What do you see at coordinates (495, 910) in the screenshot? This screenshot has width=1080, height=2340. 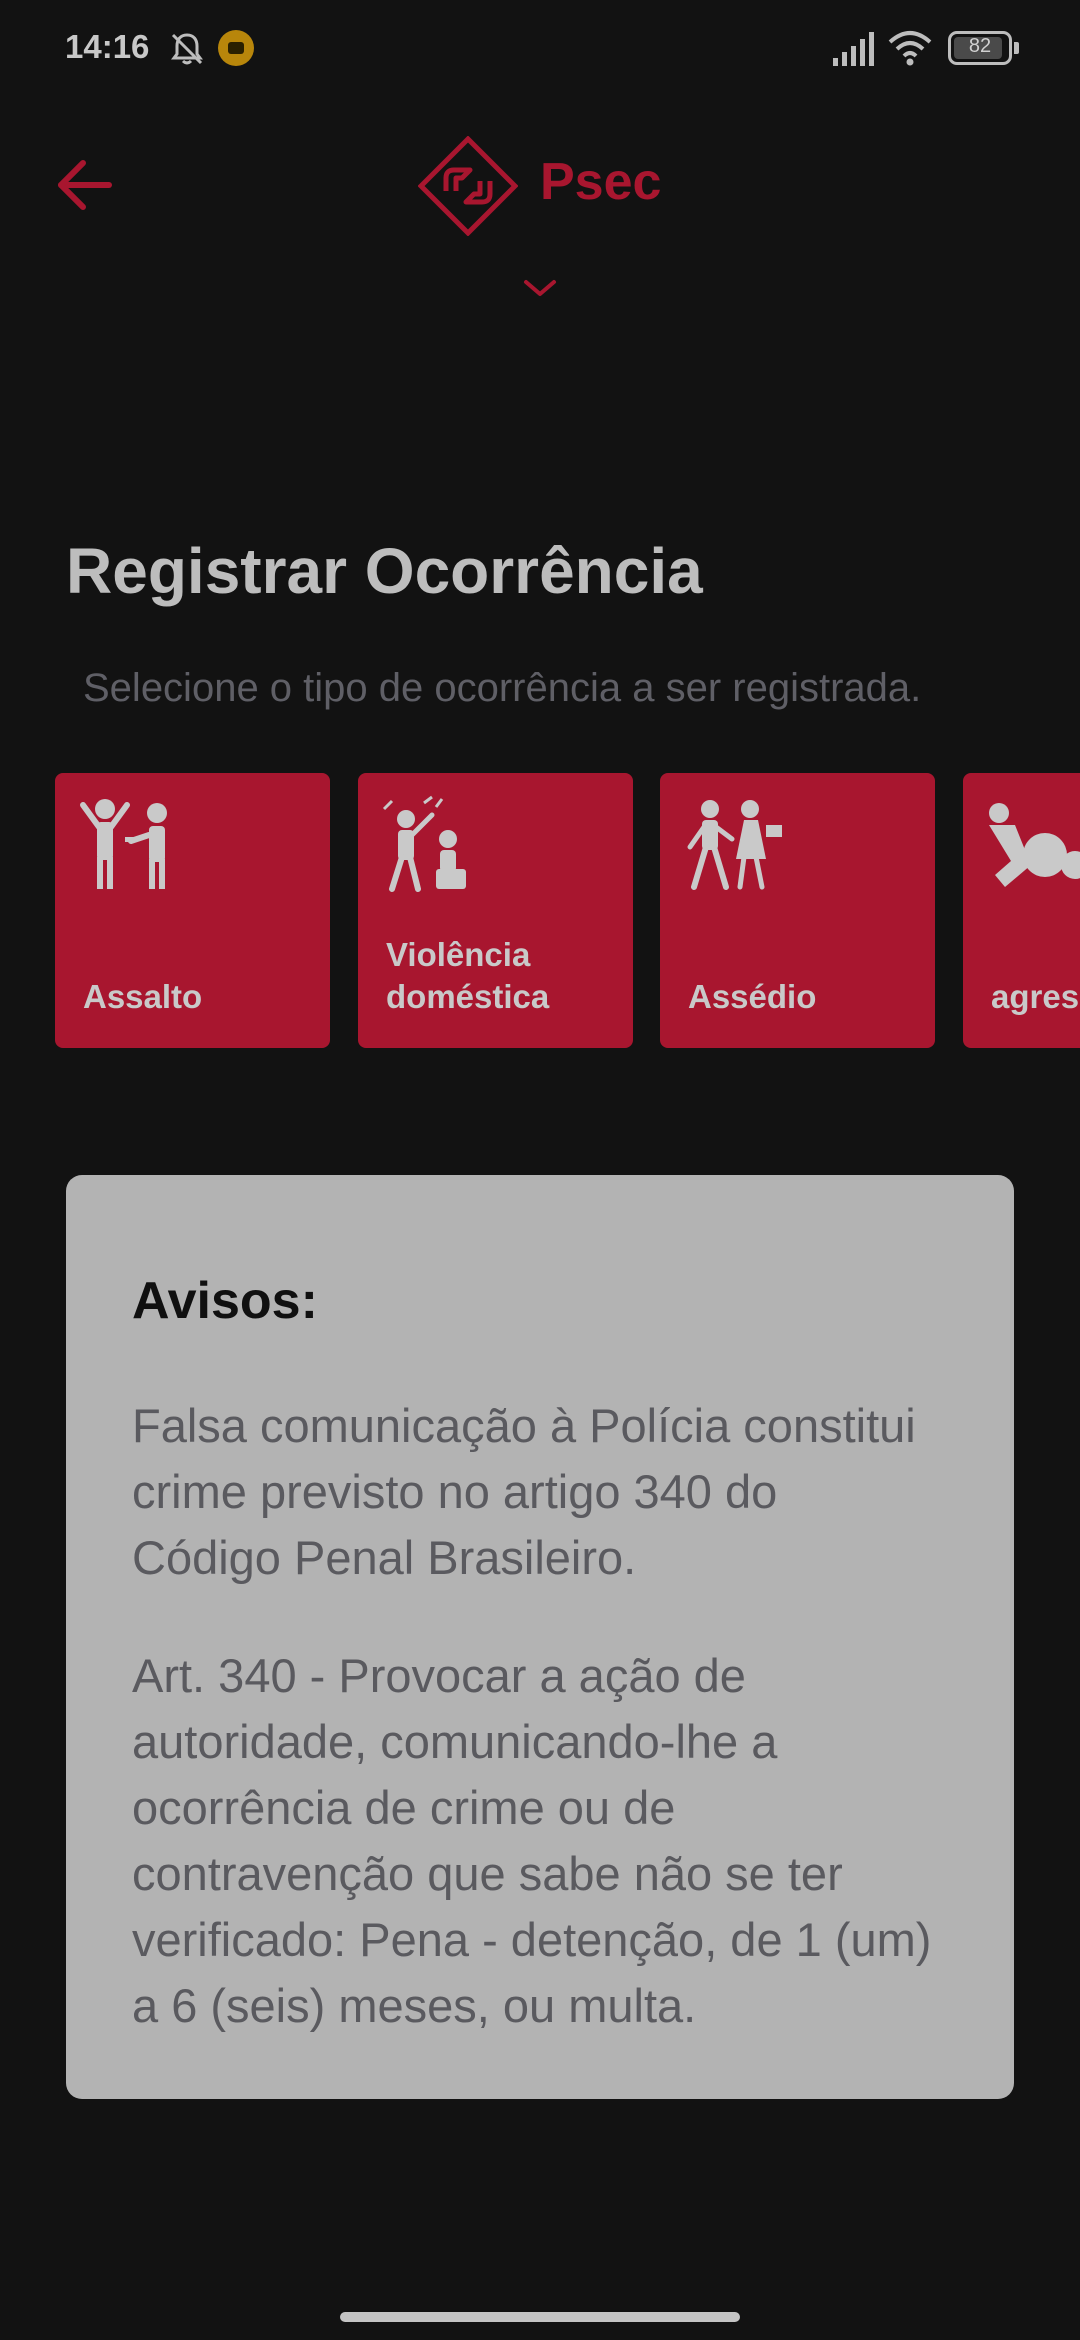 I see `category-card-violencia-domestica: Violência doméstica` at bounding box center [495, 910].